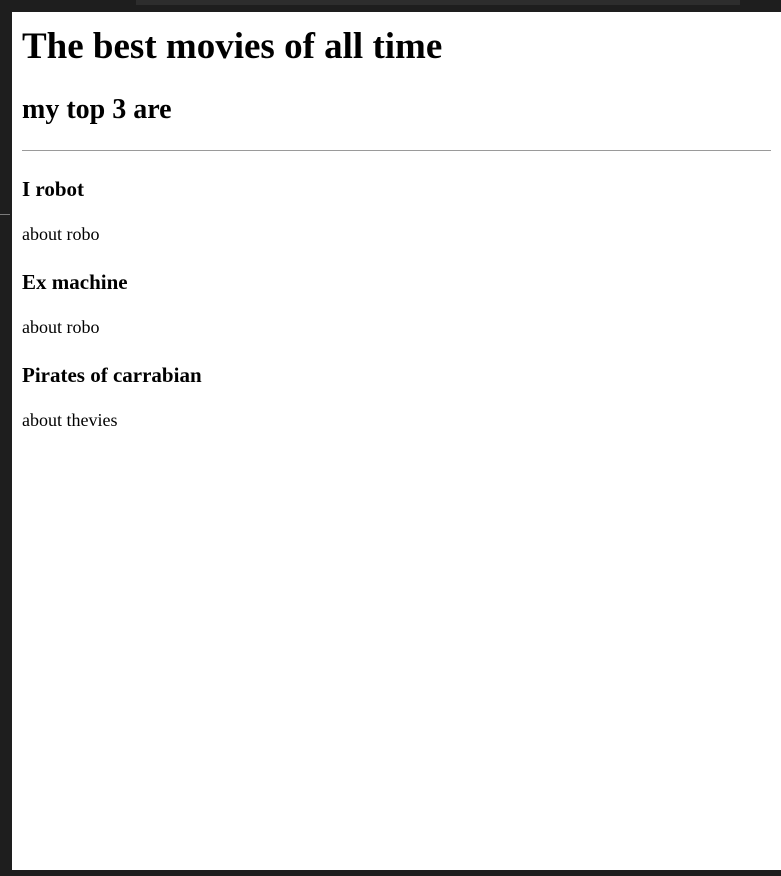 The image size is (781, 876). Describe the element at coordinates (53, 189) in the screenshot. I see `movie-title: I robot` at that location.